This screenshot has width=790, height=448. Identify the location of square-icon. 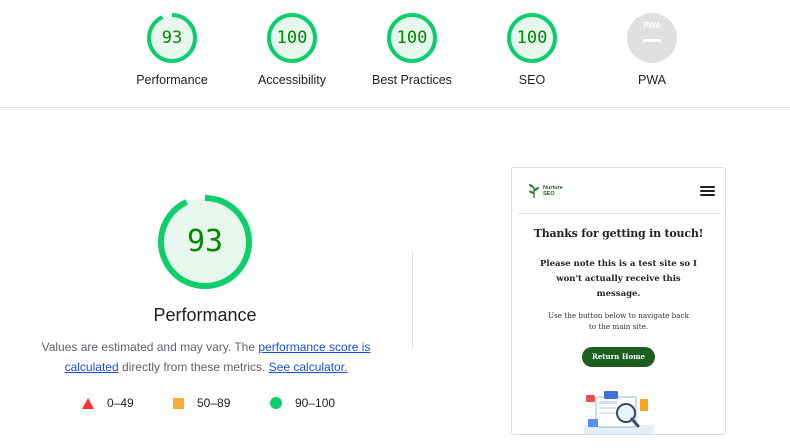
(178, 403).